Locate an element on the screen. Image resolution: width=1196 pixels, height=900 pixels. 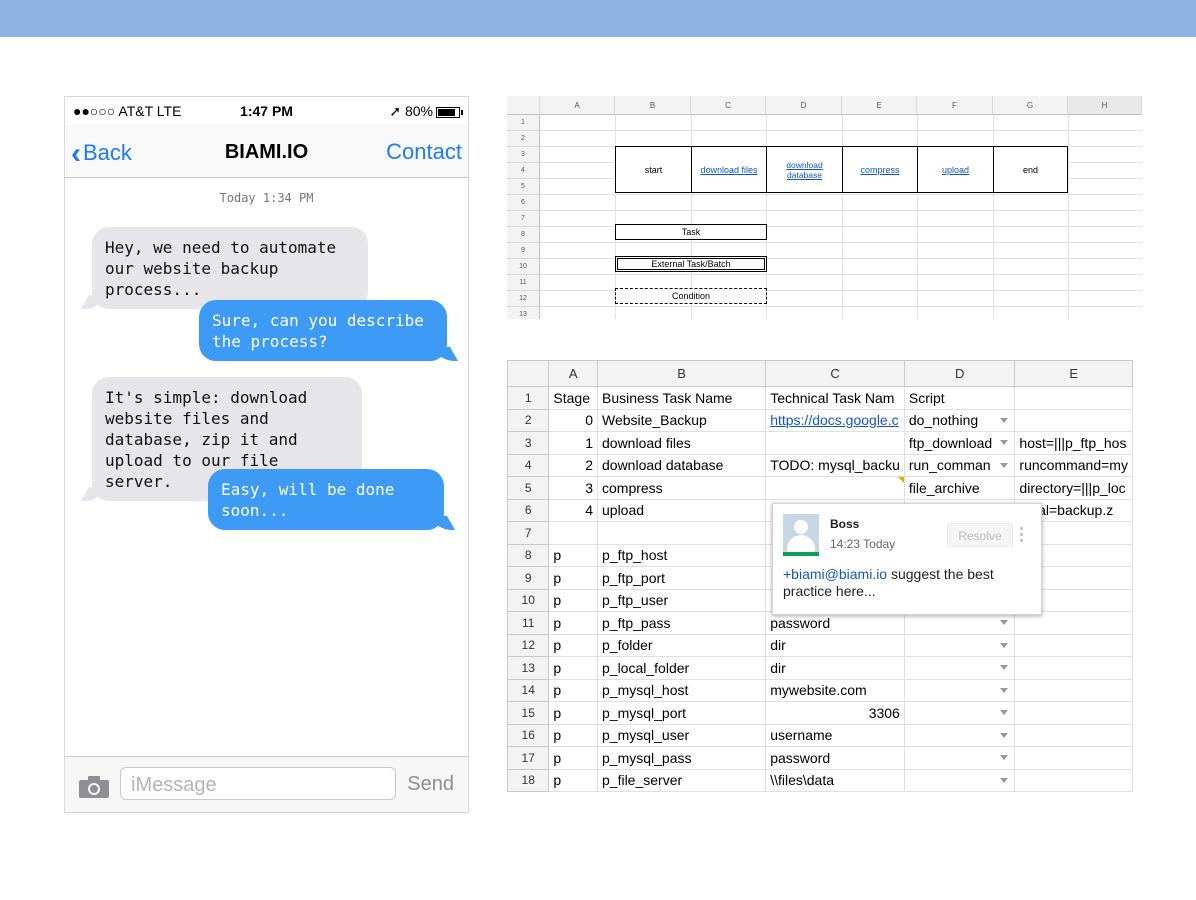
row-header: 15 is located at coordinates (528, 713).